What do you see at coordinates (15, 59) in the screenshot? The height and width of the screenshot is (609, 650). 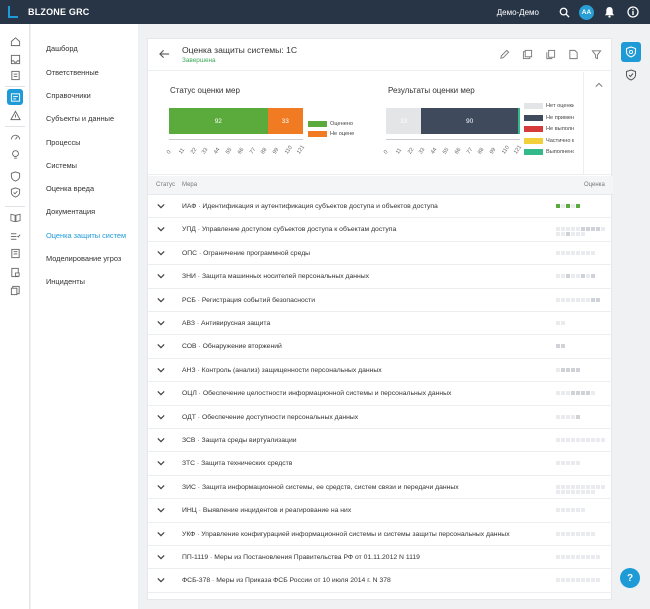 I see `inbox-icon` at bounding box center [15, 59].